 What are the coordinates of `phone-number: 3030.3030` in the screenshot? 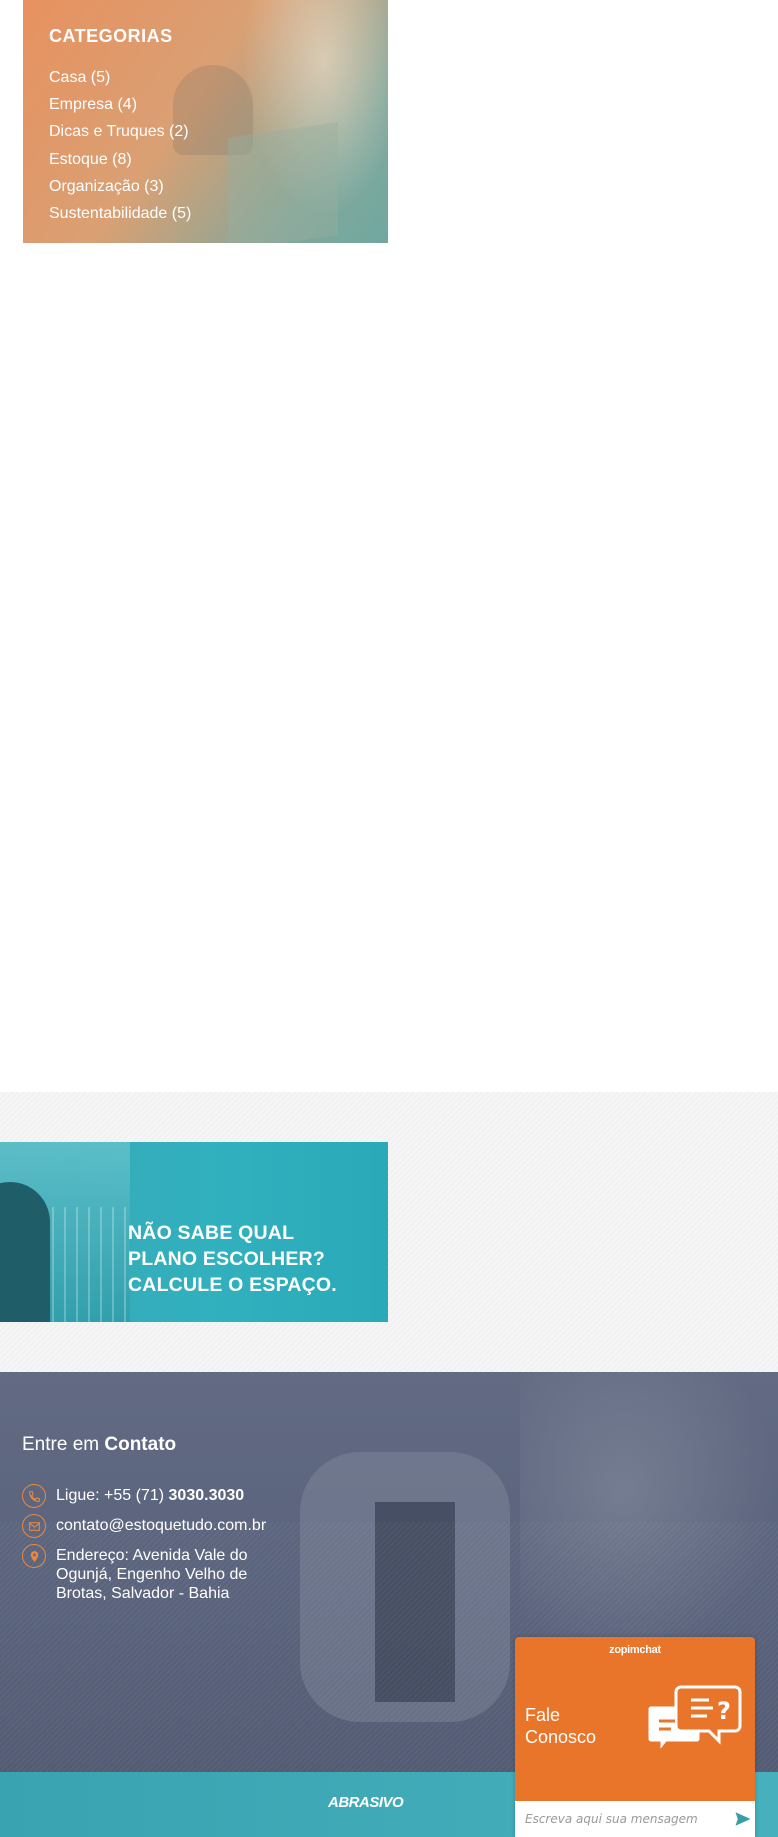 It's located at (207, 1495).